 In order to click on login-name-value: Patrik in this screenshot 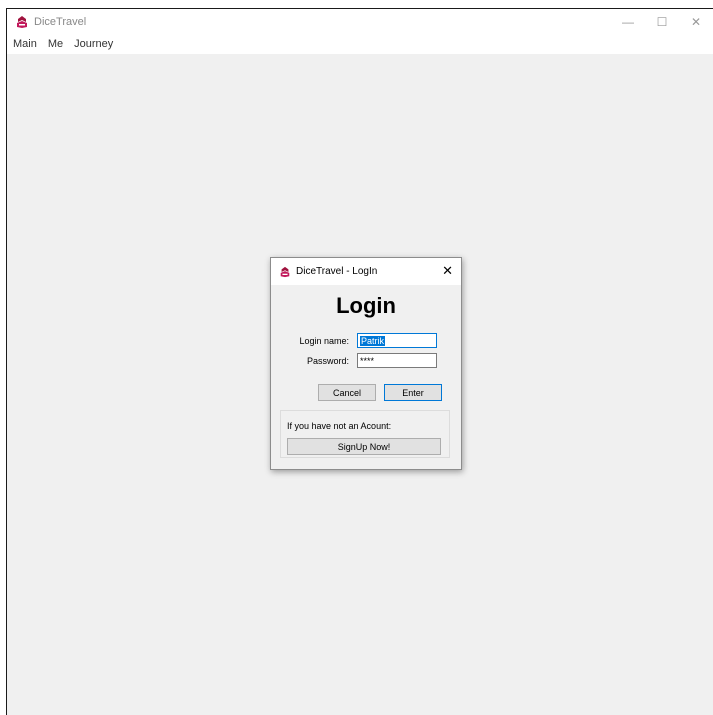, I will do `click(373, 340)`.